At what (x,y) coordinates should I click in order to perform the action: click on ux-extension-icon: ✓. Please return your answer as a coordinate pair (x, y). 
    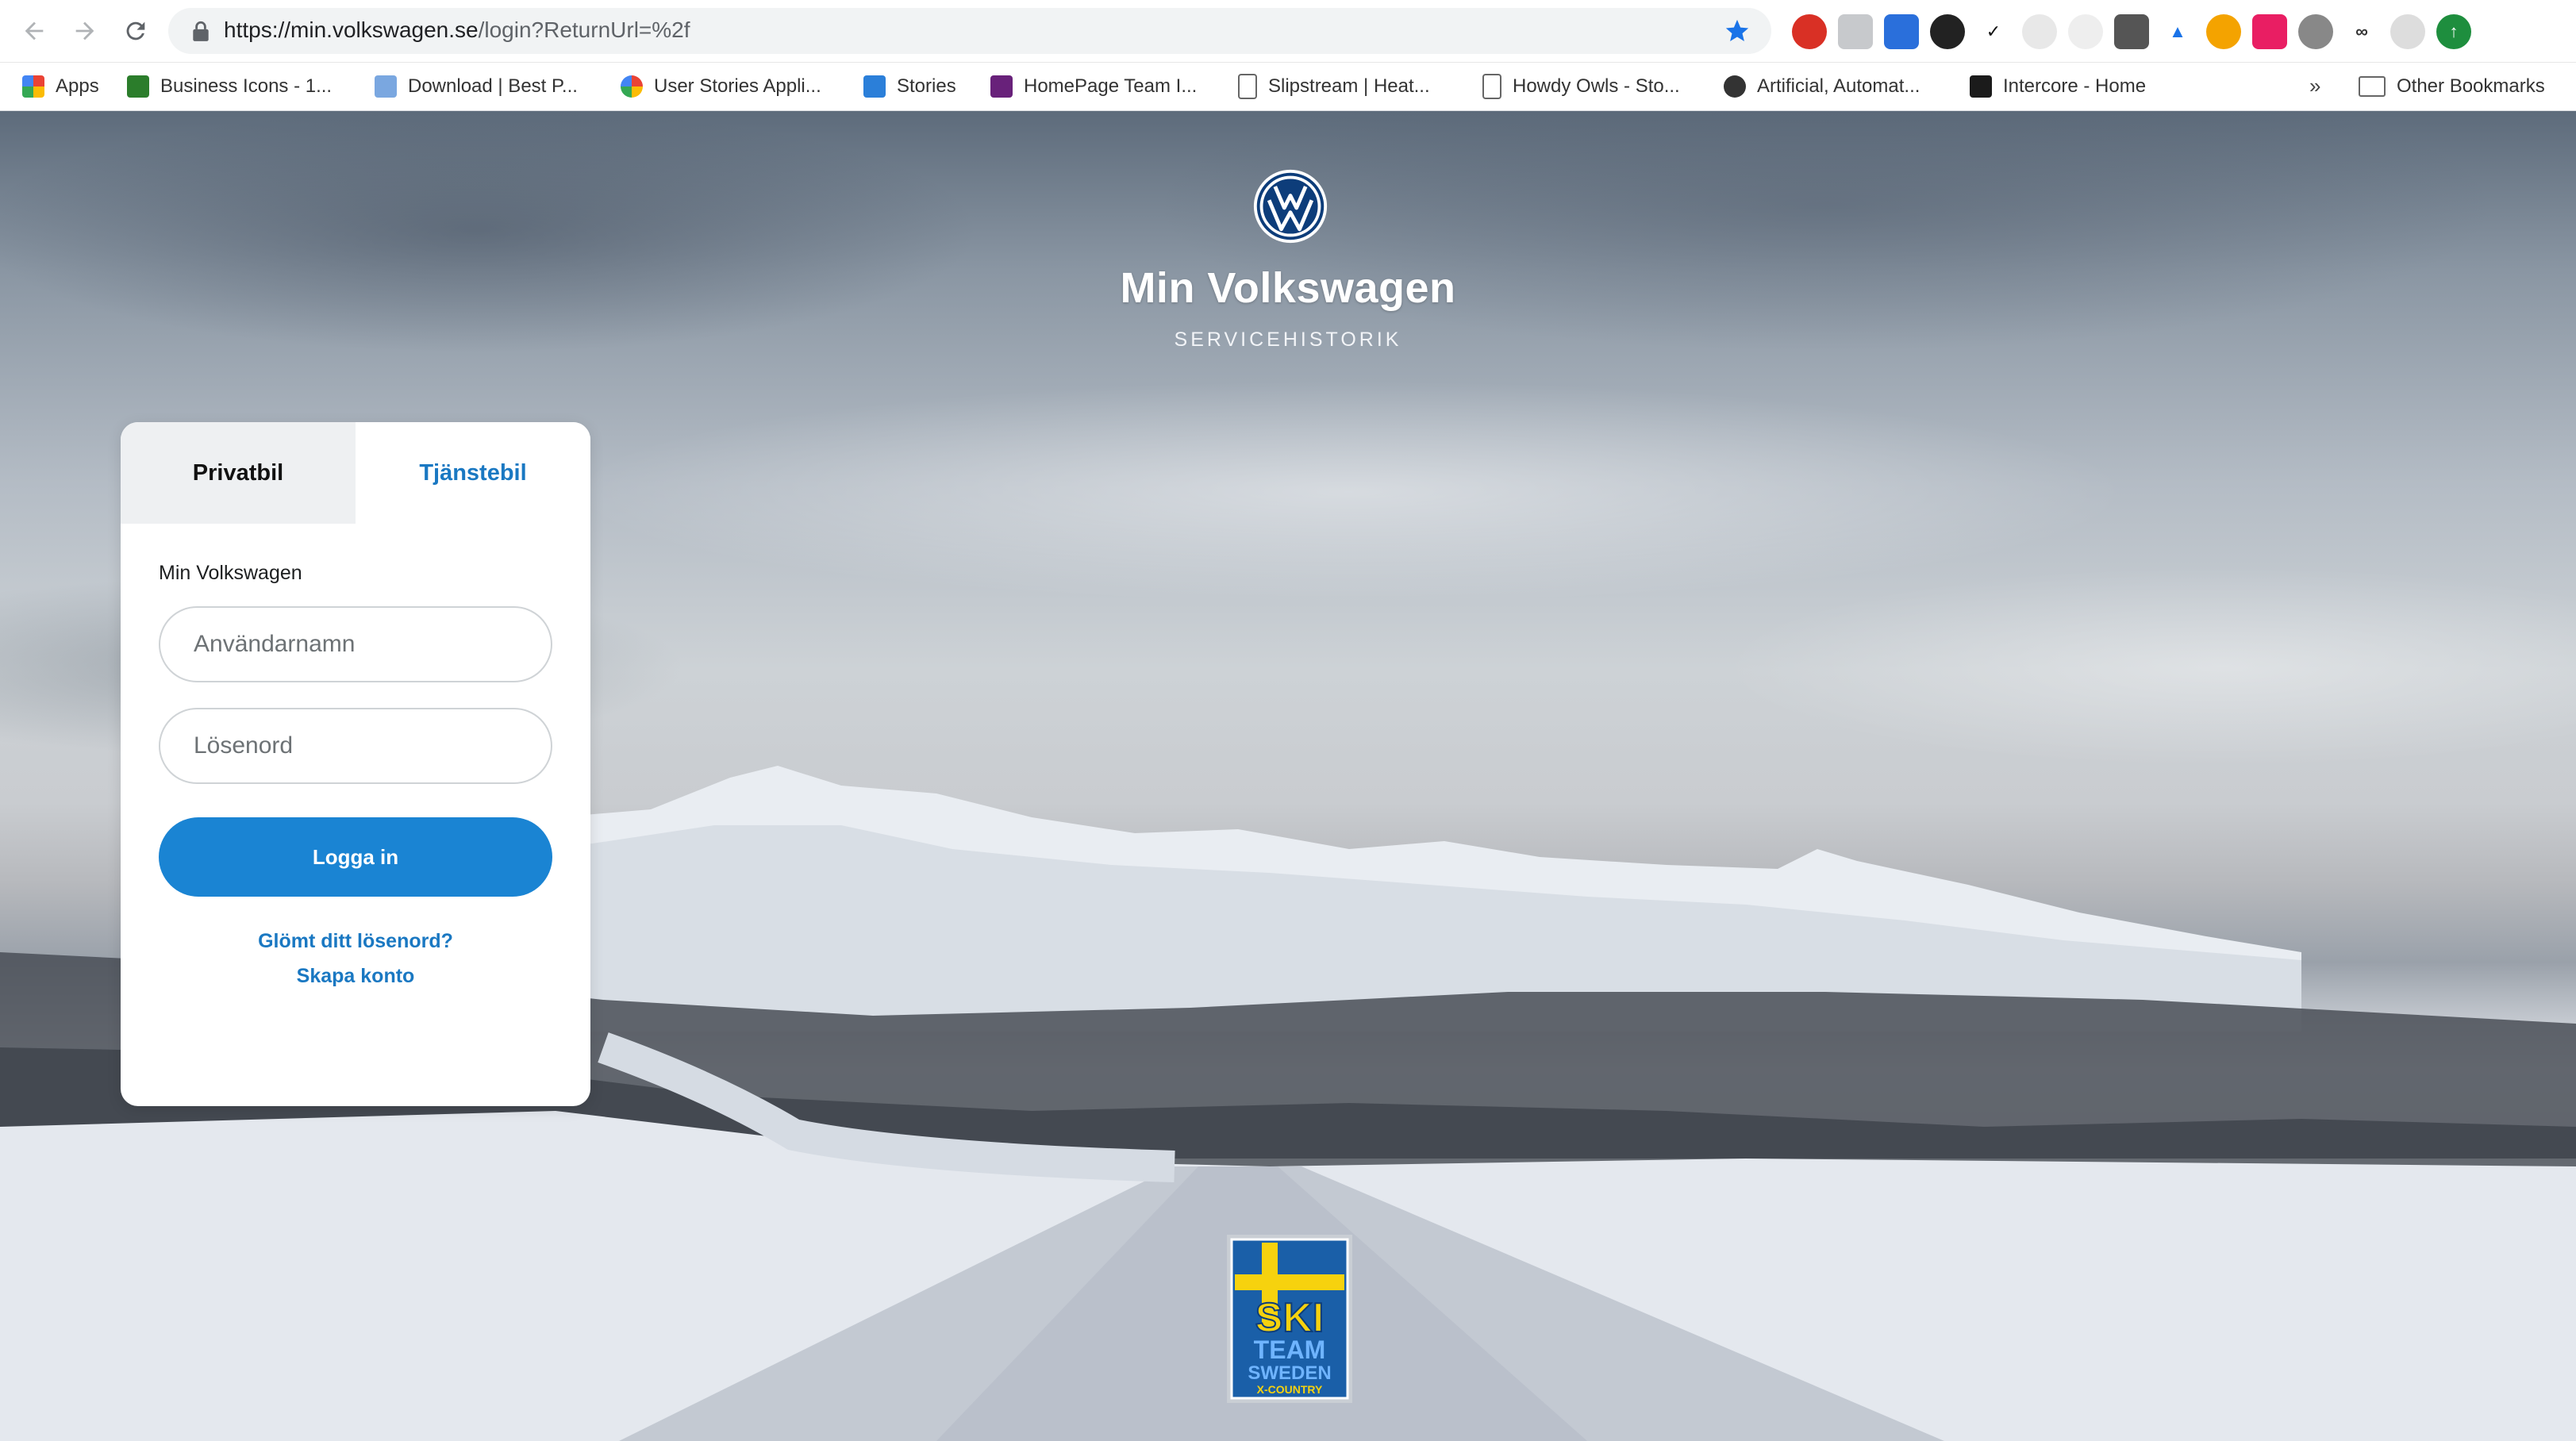
    Looking at the image, I should click on (1993, 31).